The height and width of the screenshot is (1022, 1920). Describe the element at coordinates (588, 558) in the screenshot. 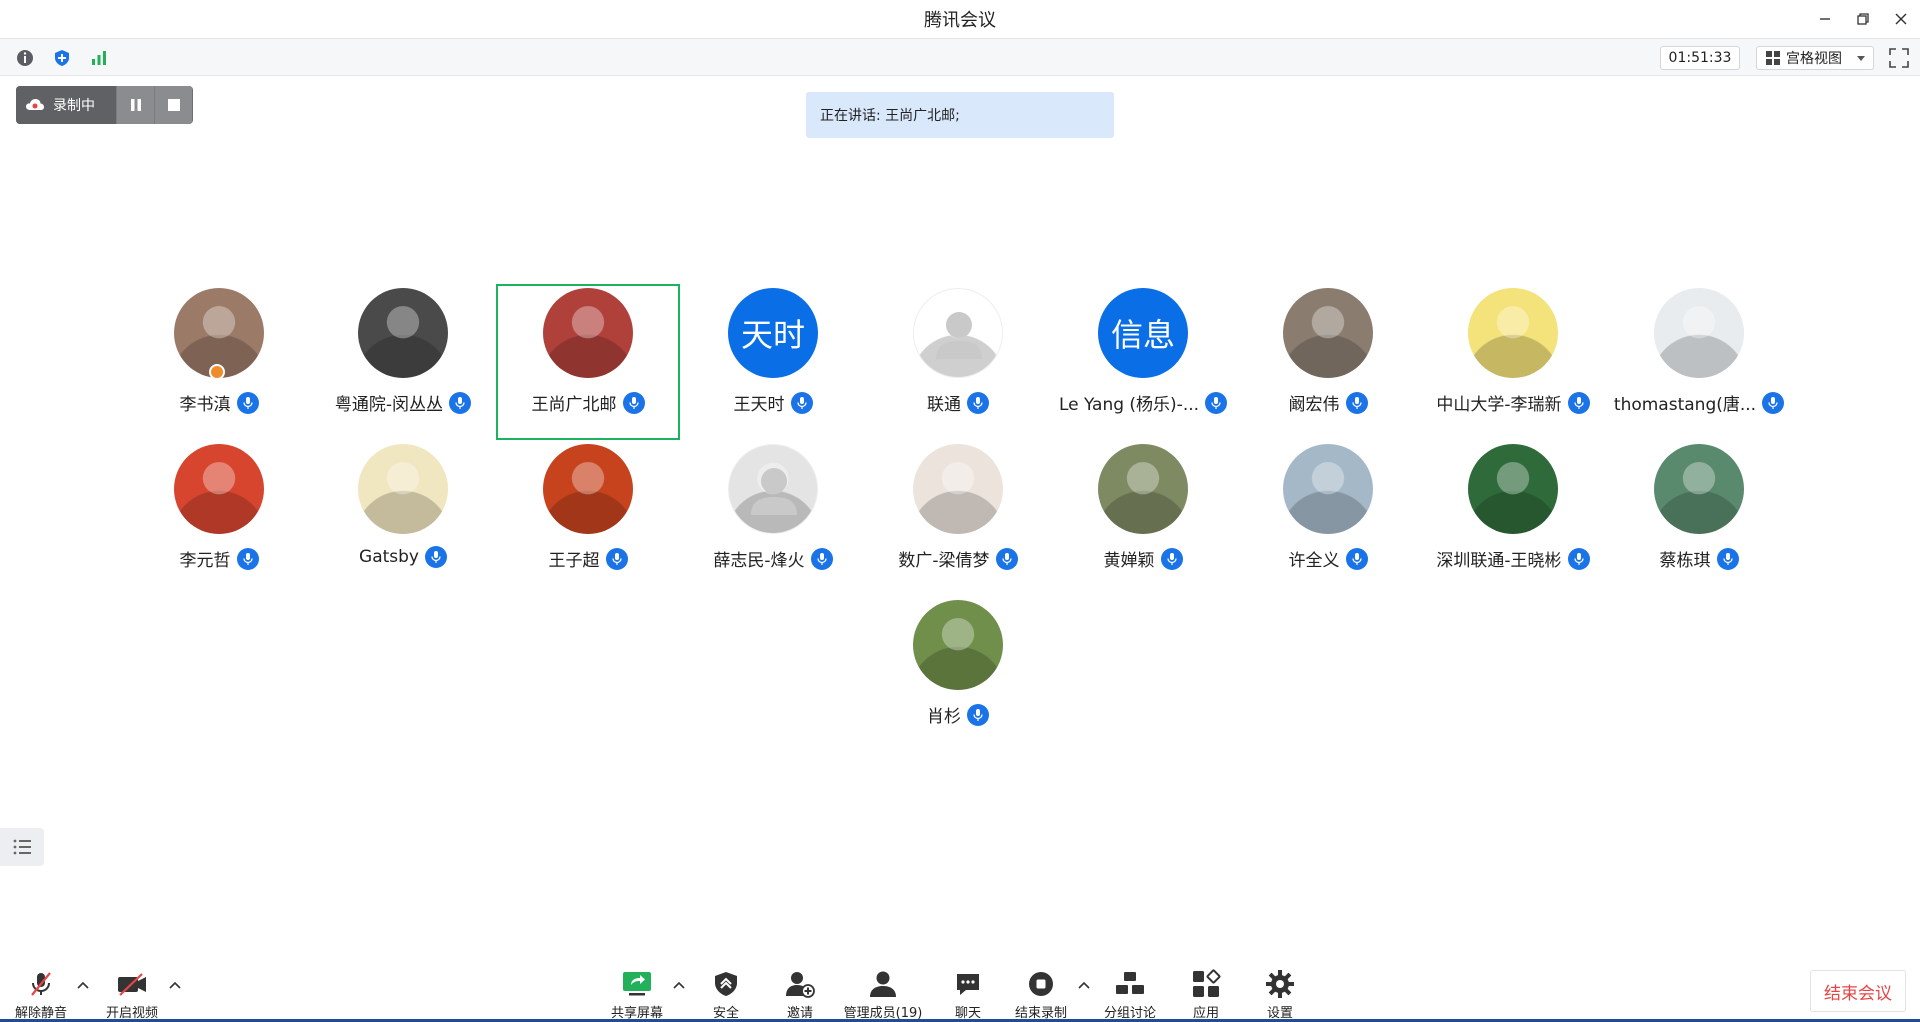

I see `participant-name-row: 王子超` at that location.